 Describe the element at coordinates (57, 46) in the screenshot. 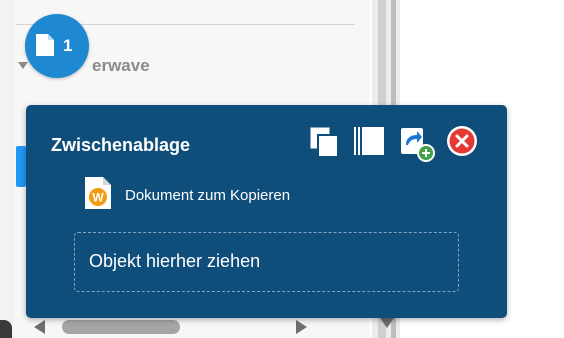

I see `clipboard-count-badge: 1` at that location.